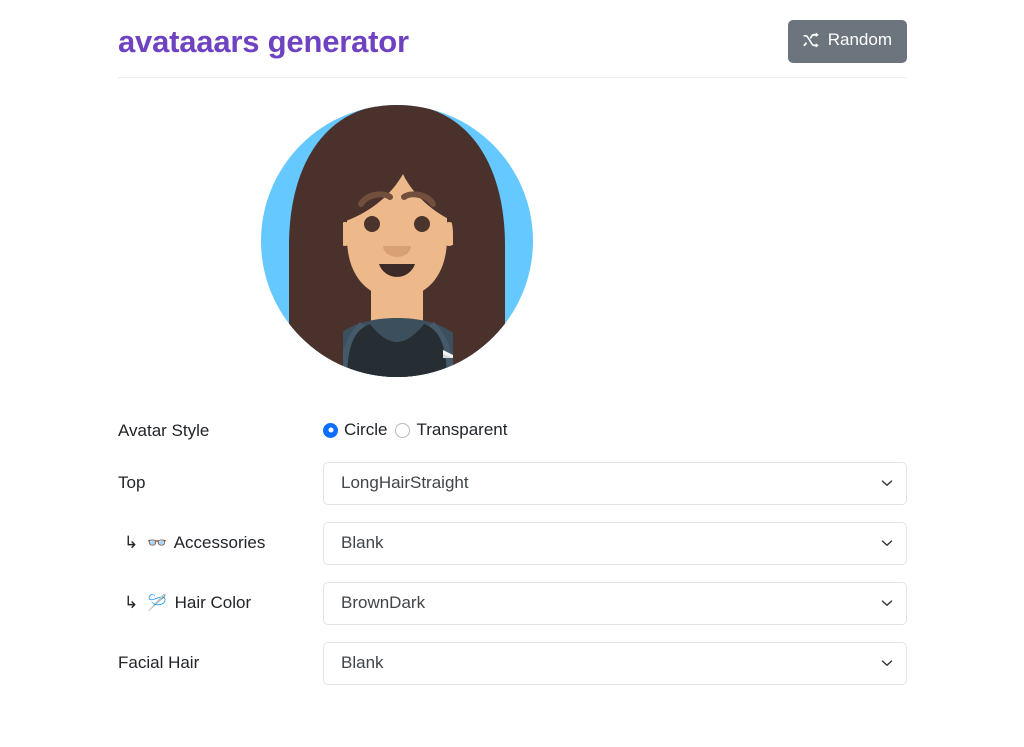 The image size is (1024, 747). I want to click on shuffle-icon, so click(811, 40).